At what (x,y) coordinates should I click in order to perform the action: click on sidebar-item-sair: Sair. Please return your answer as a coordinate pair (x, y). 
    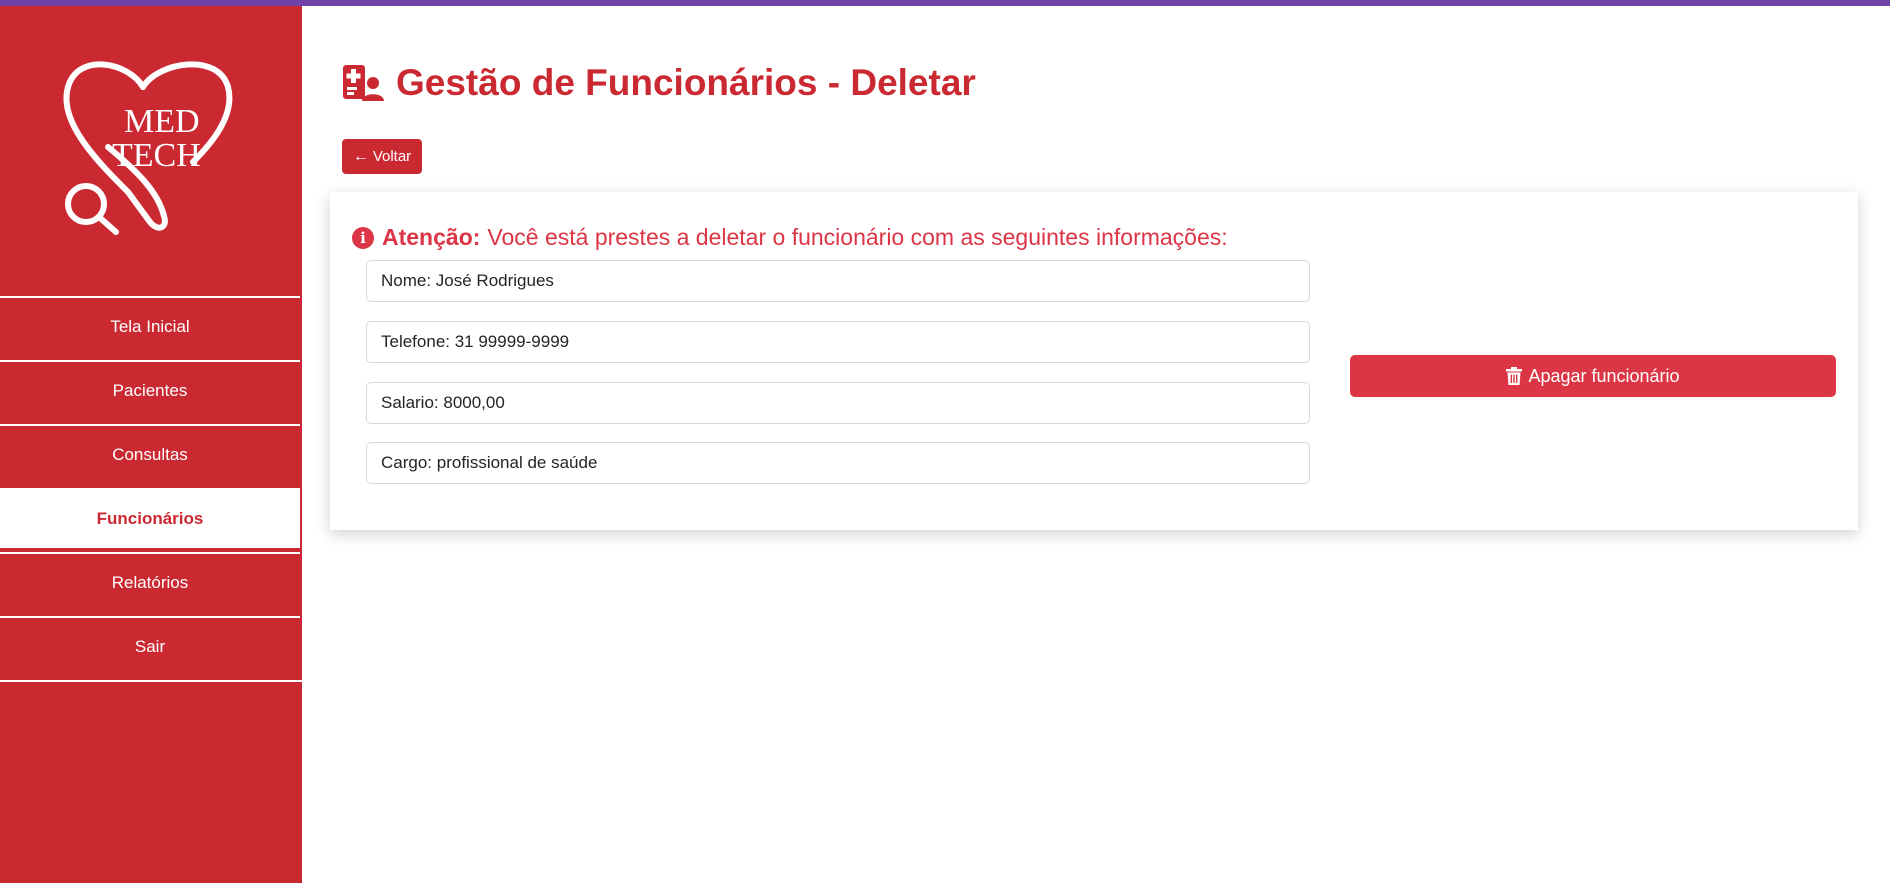
    Looking at the image, I should click on (150, 646).